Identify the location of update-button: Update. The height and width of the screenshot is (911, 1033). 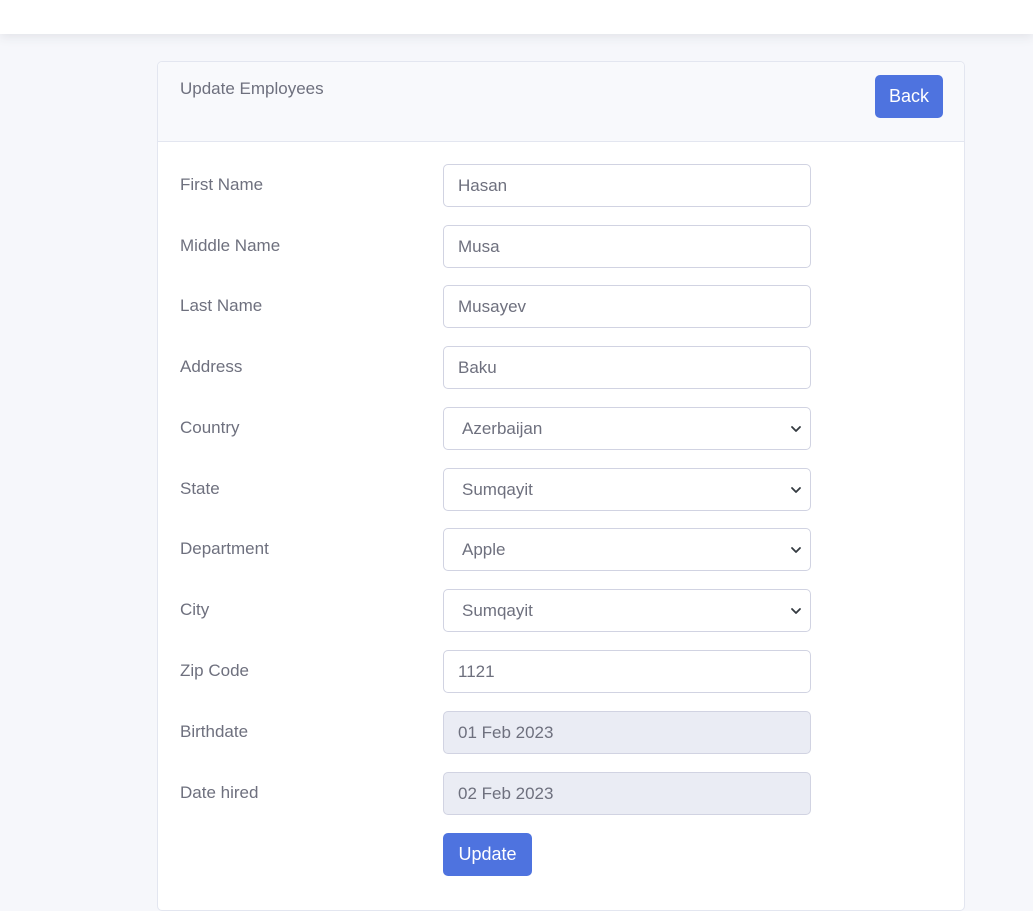
(487, 854).